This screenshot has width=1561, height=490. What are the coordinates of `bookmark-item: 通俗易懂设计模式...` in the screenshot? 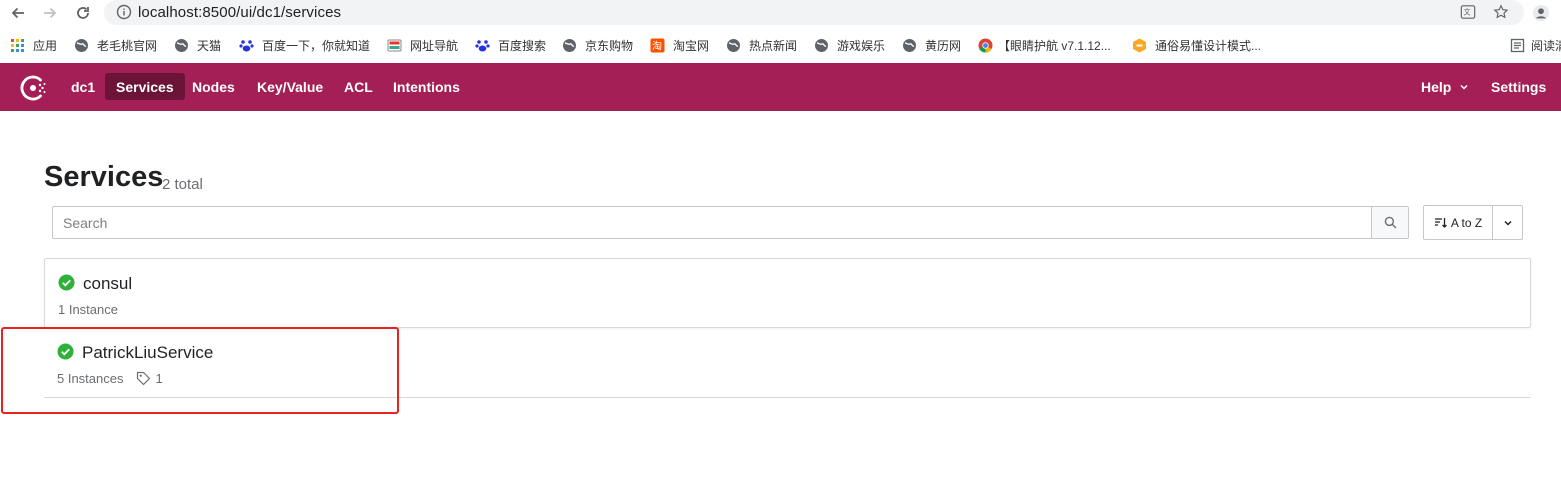 It's located at (1196, 45).